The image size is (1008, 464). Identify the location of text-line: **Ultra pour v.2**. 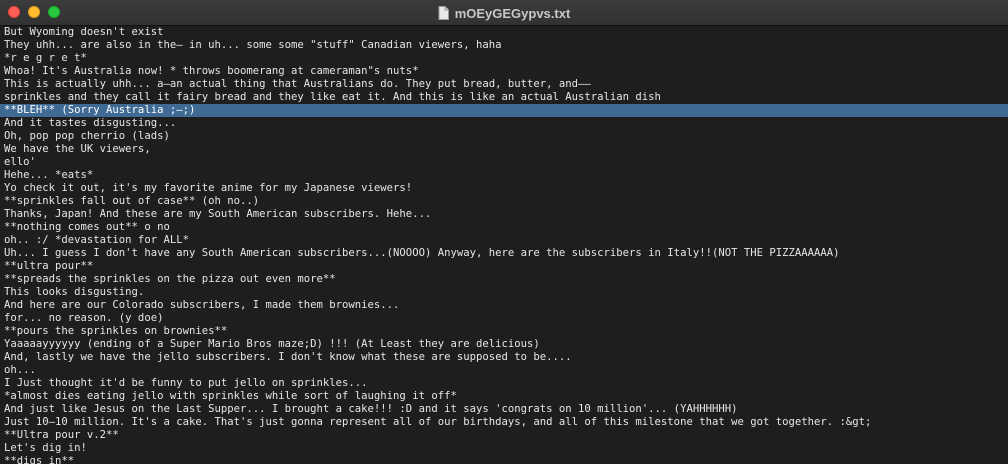
(504, 435).